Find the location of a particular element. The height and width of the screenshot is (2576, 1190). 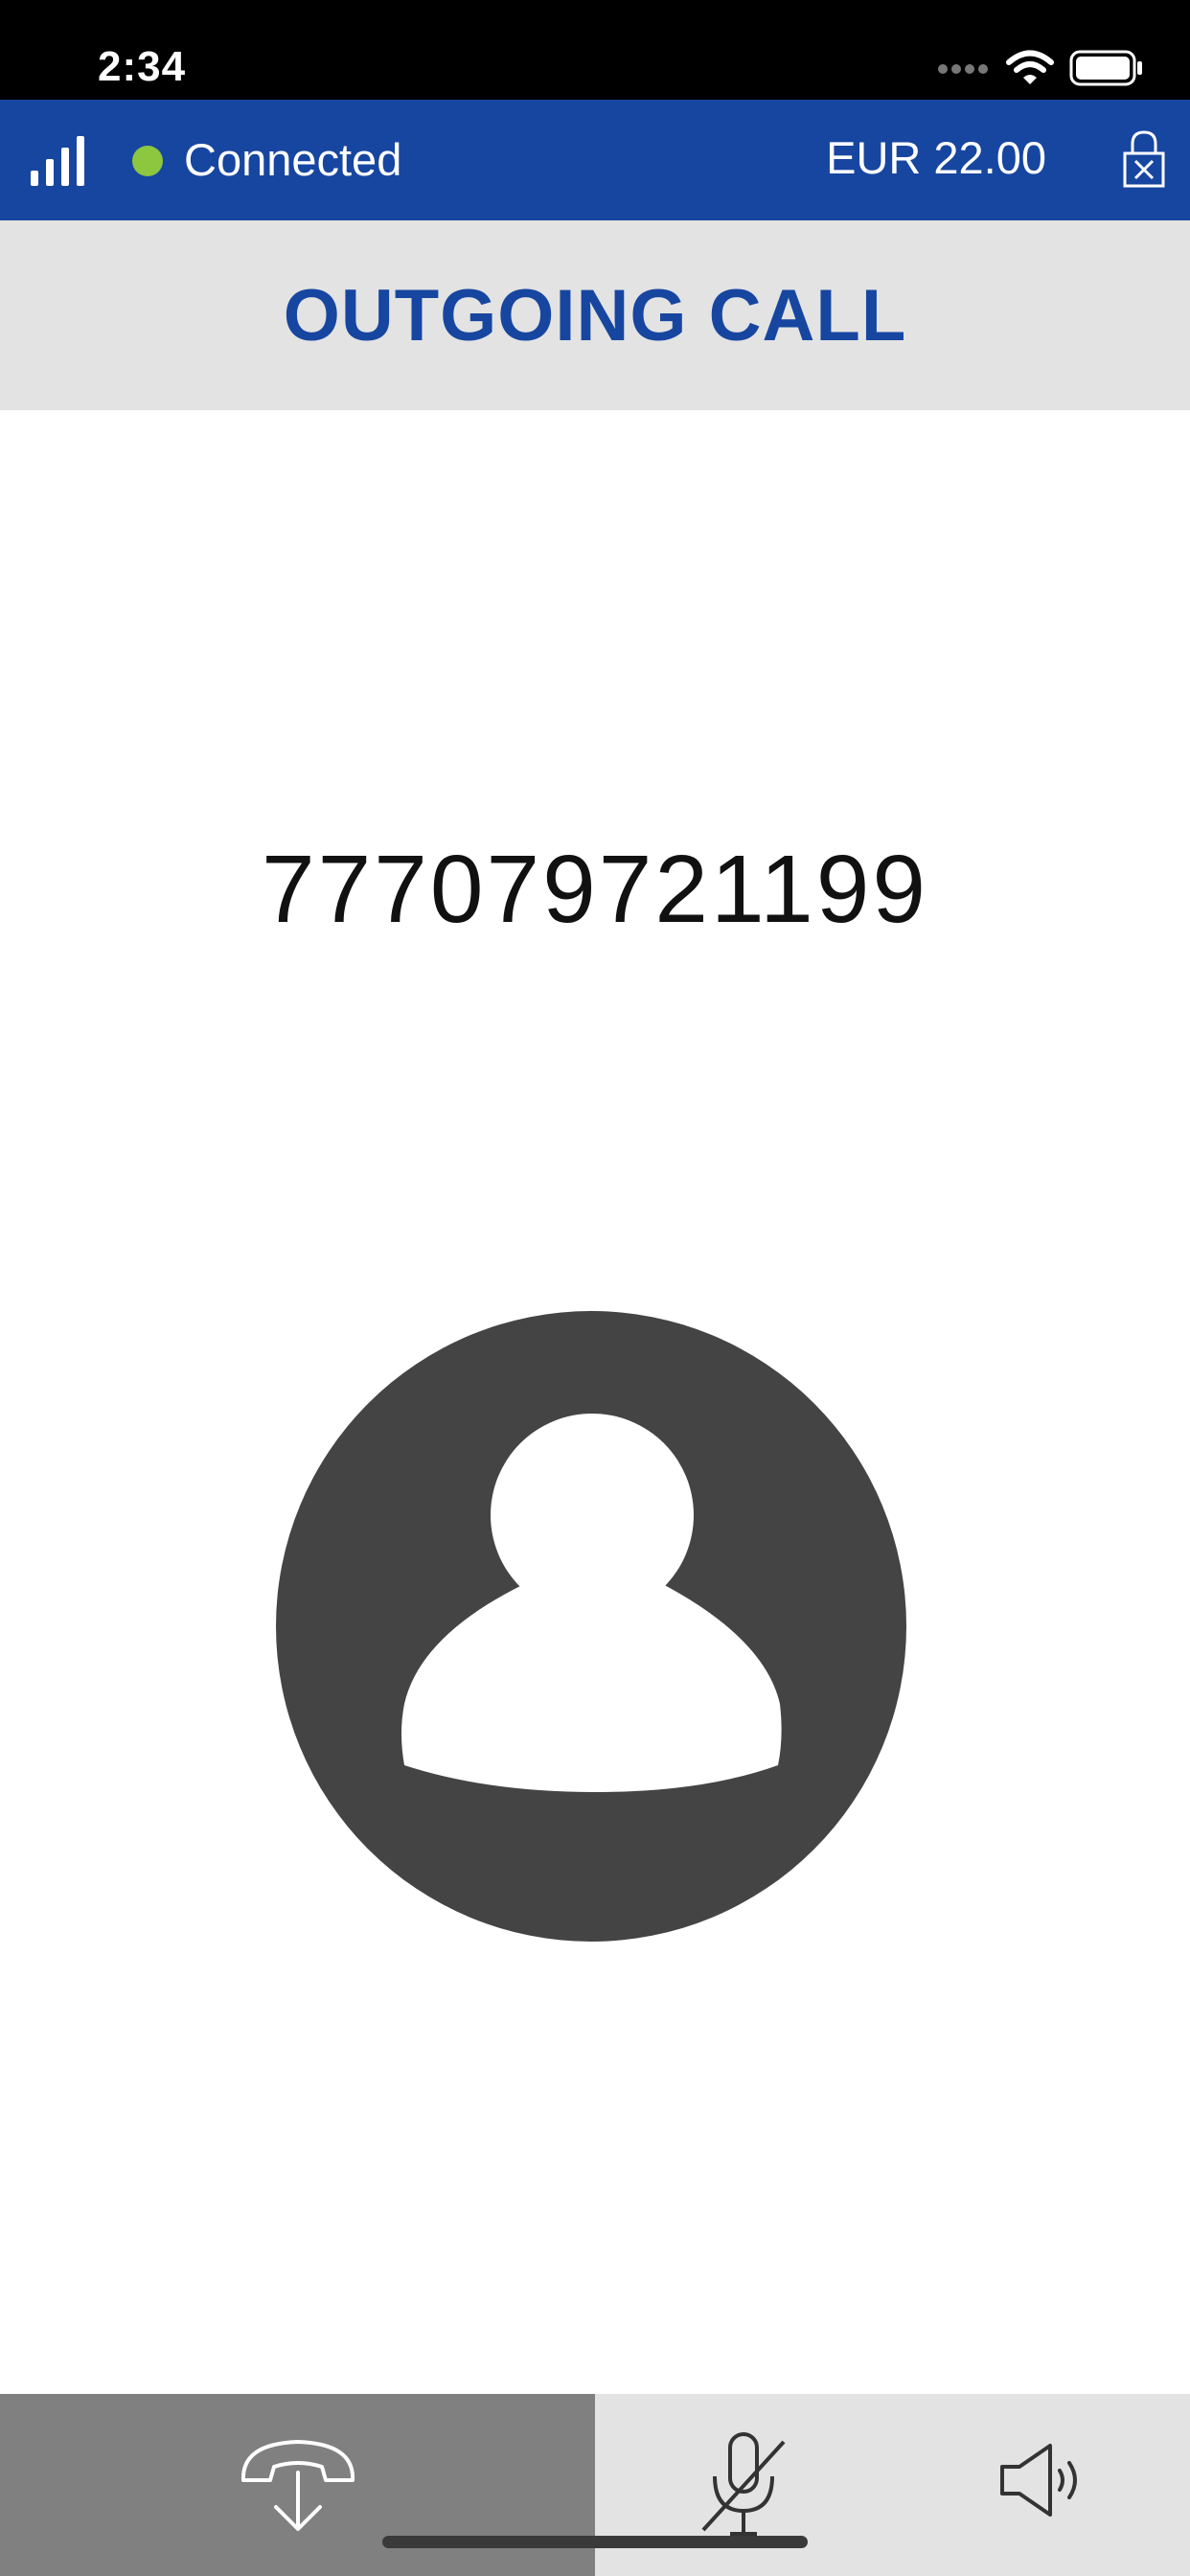

hangup-icon is located at coordinates (298, 2482).